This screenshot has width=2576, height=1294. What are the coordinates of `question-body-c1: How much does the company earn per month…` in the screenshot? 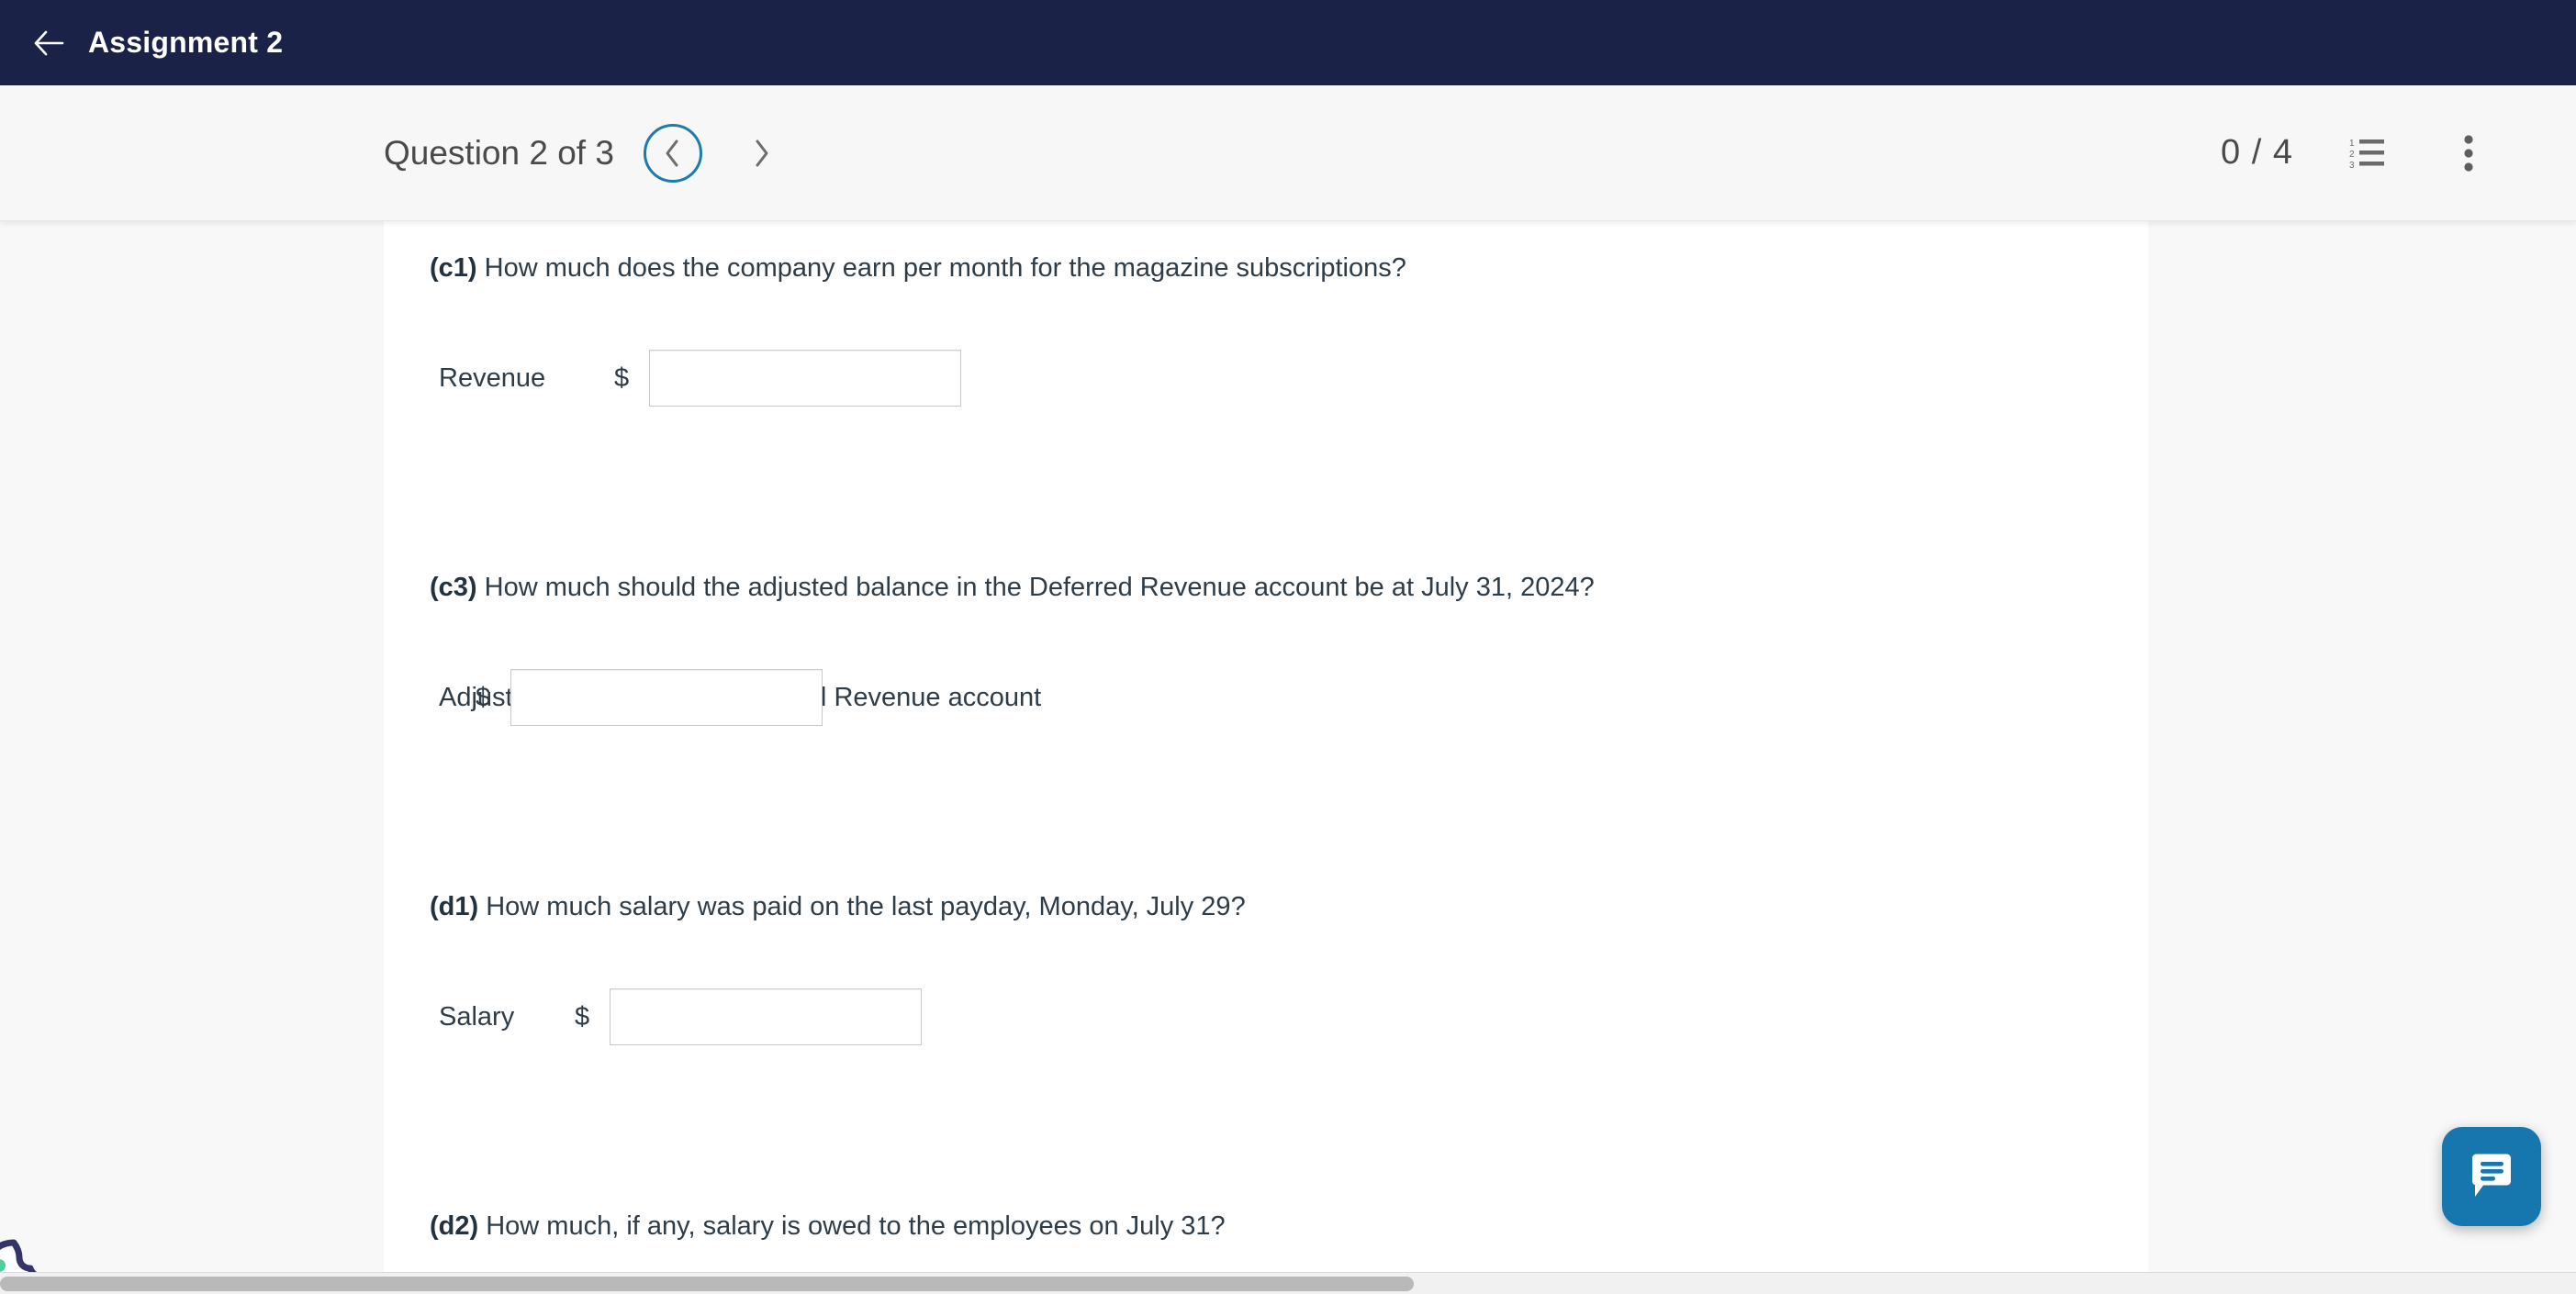 It's located at (941, 268).